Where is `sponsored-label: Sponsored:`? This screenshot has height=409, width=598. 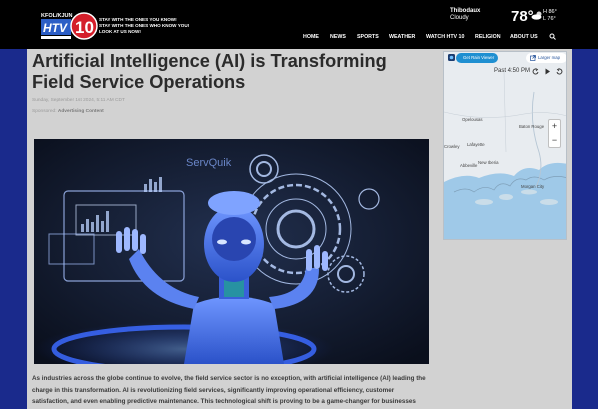
sponsored-label: Sponsored: is located at coordinates (44, 111).